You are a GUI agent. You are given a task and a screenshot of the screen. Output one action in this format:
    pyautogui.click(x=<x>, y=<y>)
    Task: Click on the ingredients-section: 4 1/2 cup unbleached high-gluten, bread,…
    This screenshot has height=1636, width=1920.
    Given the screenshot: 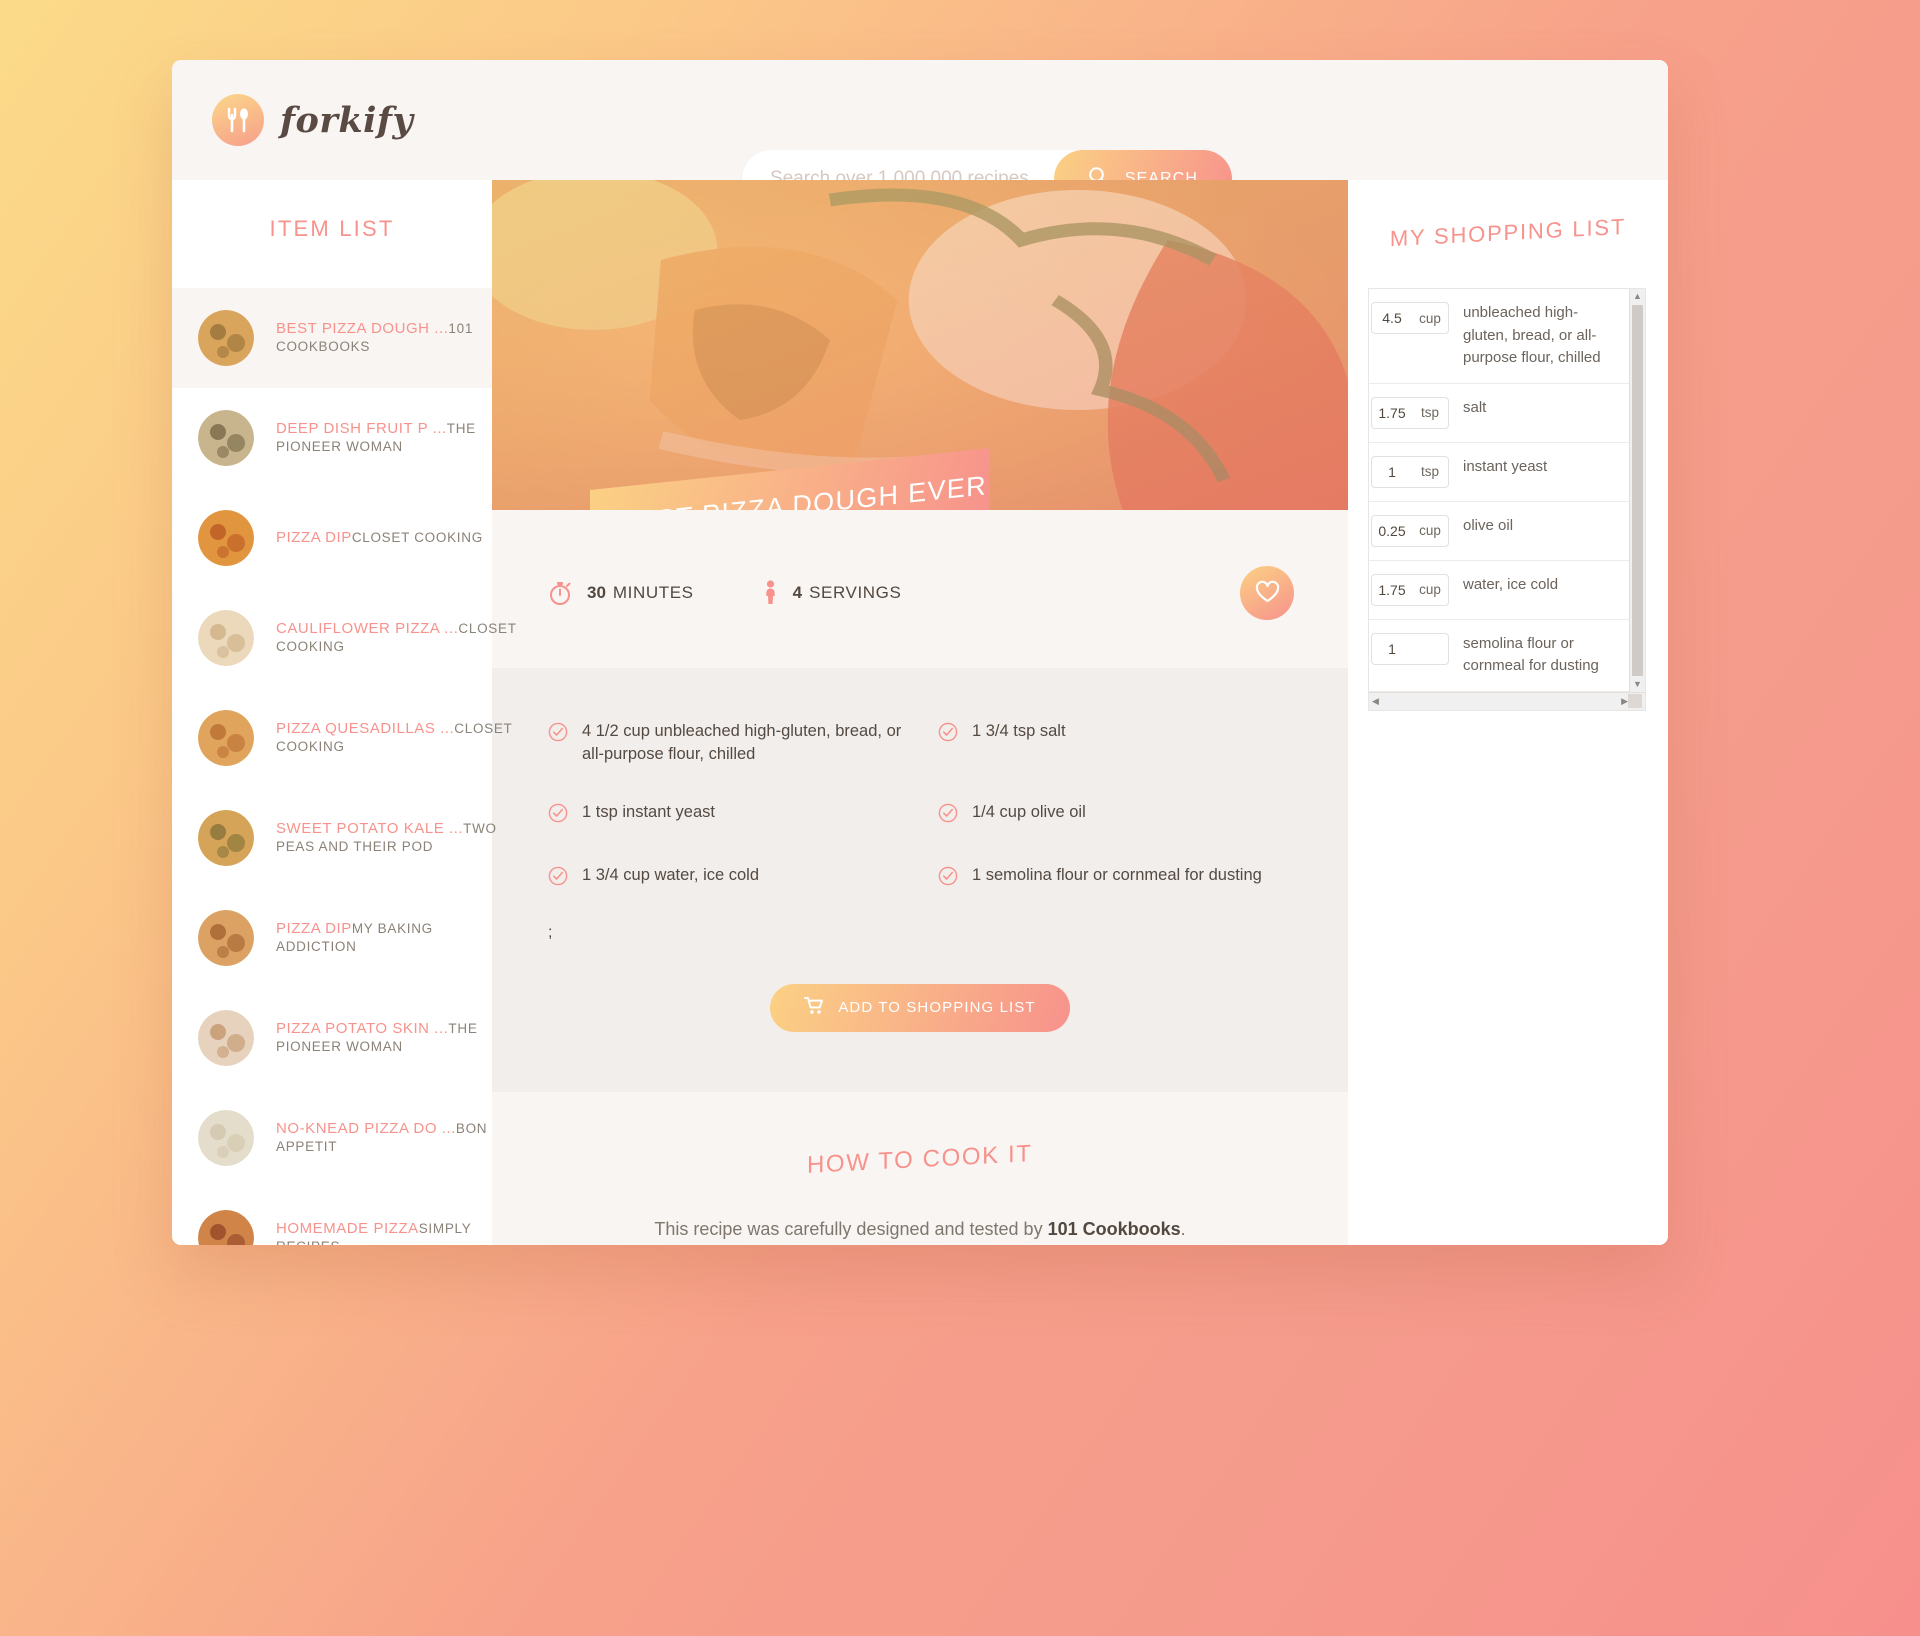 What is the action you would take?
    pyautogui.click(x=920, y=880)
    